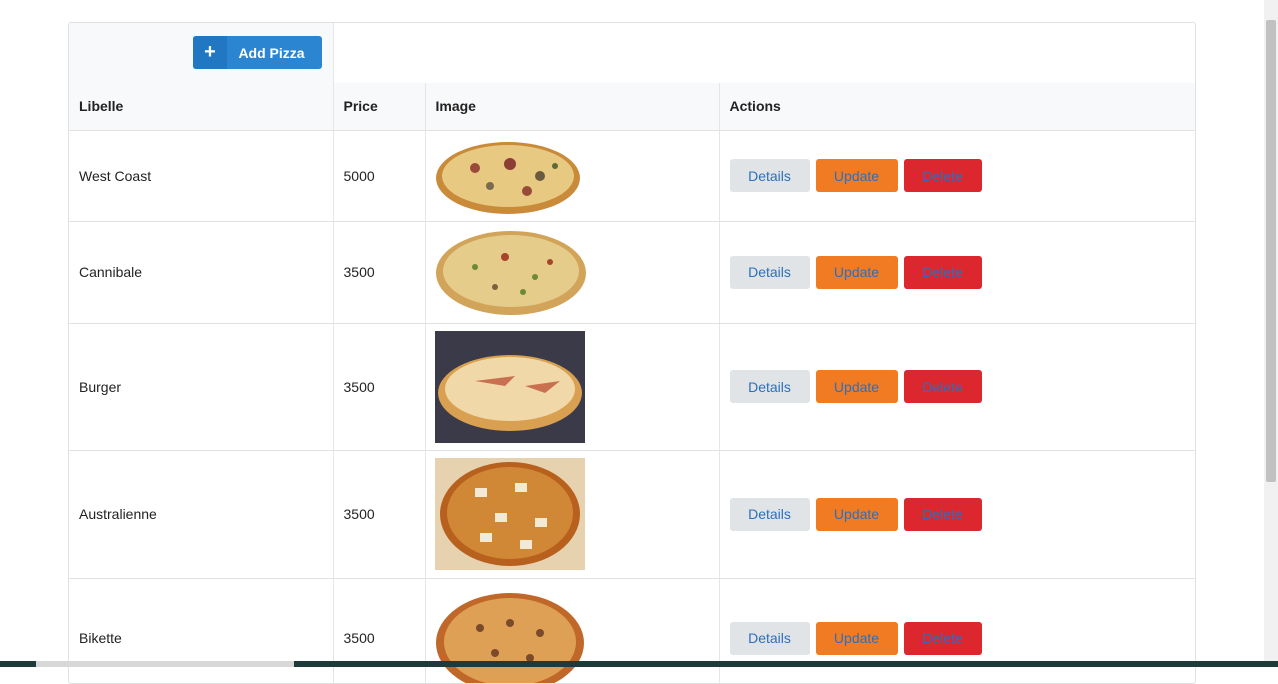  I want to click on pizza-name: Cannibale, so click(201, 272).